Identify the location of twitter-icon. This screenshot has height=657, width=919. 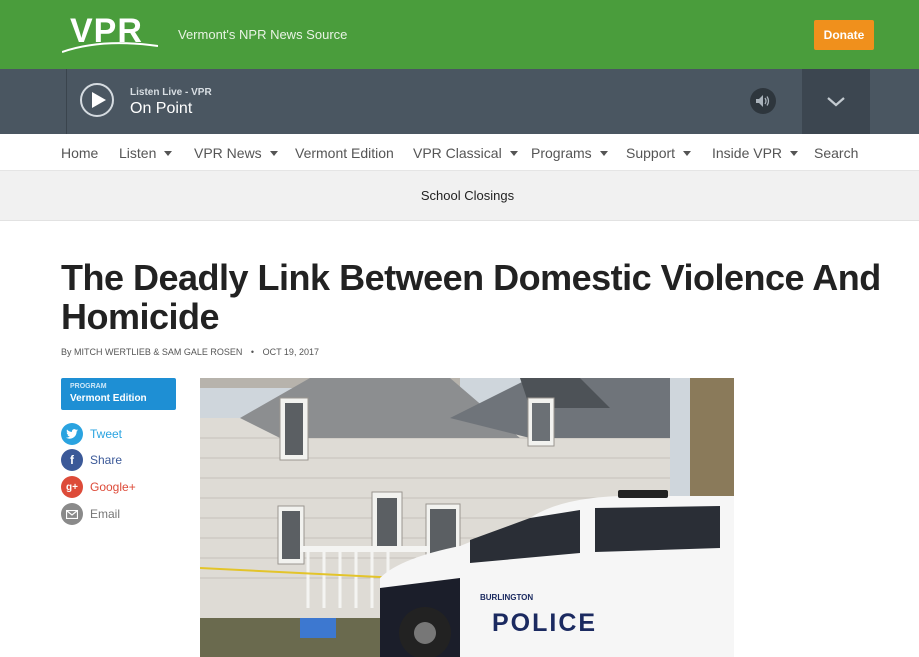
(72, 434).